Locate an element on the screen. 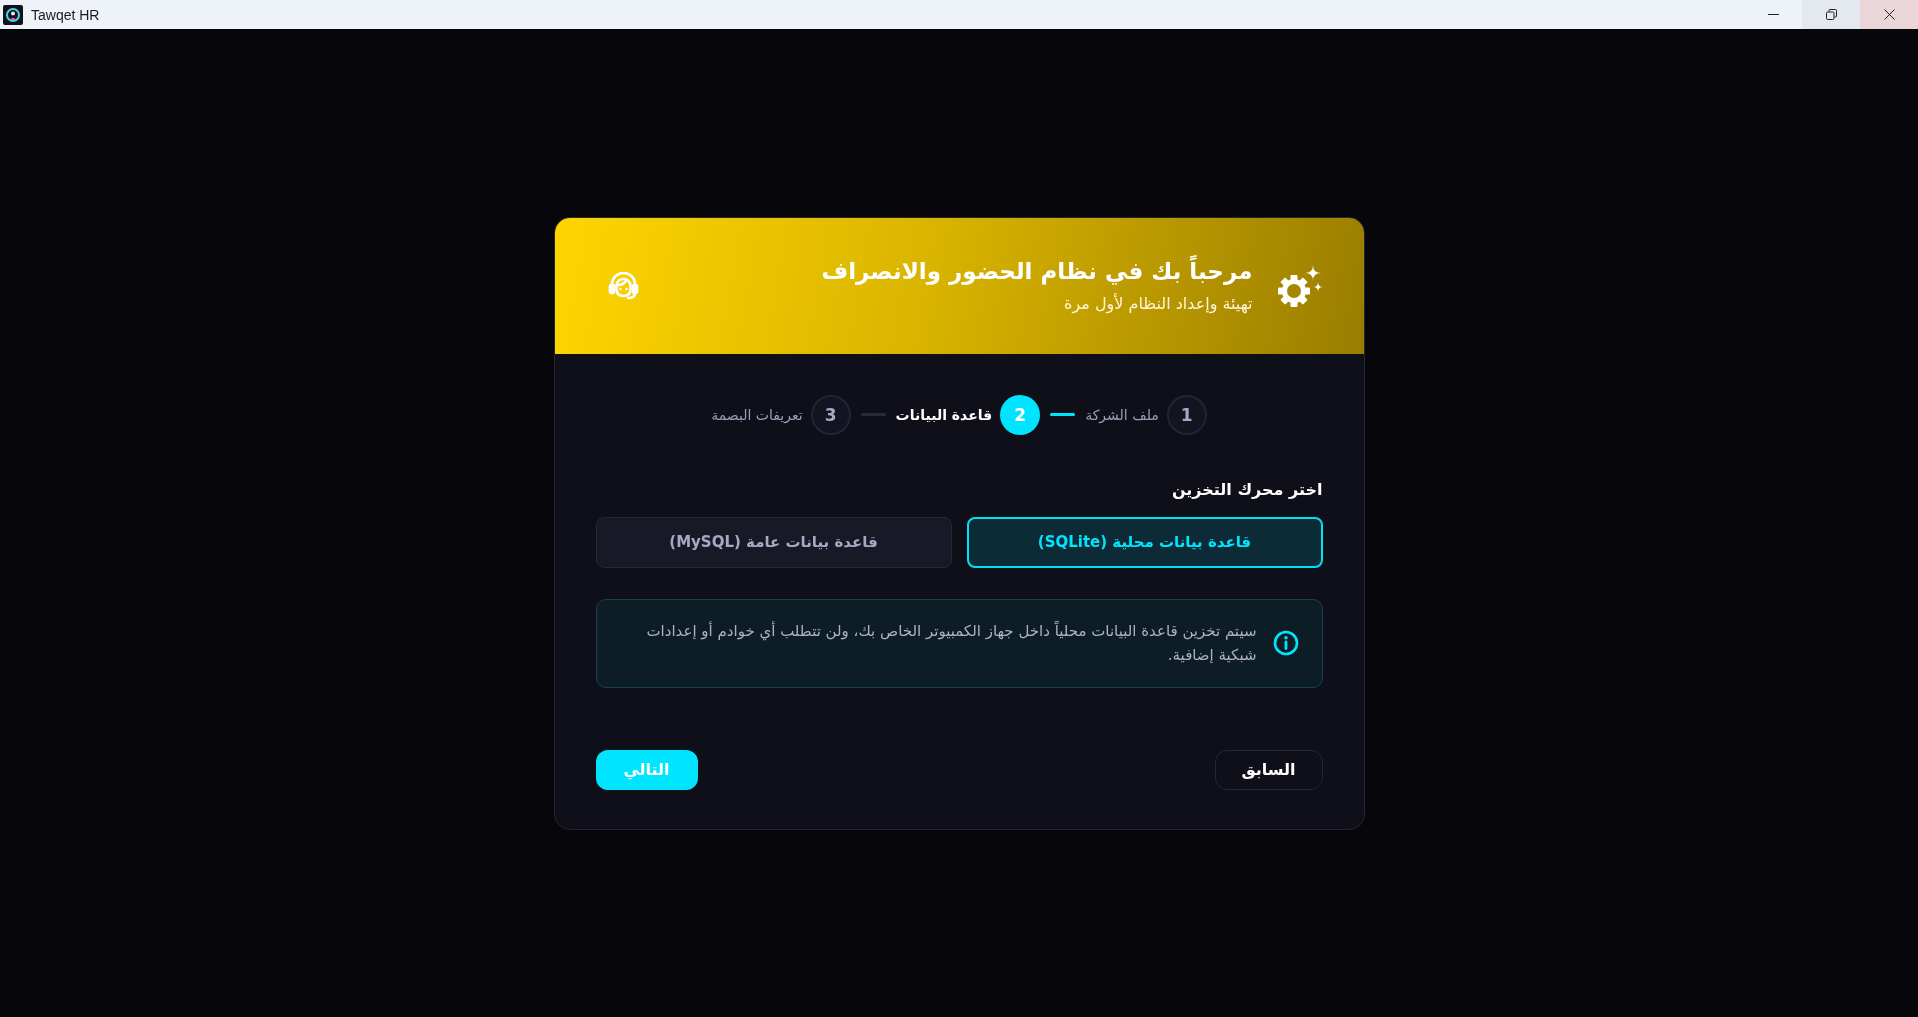 This screenshot has height=1017, width=1918. step-label: قاعدة البيانات is located at coordinates (944, 414).